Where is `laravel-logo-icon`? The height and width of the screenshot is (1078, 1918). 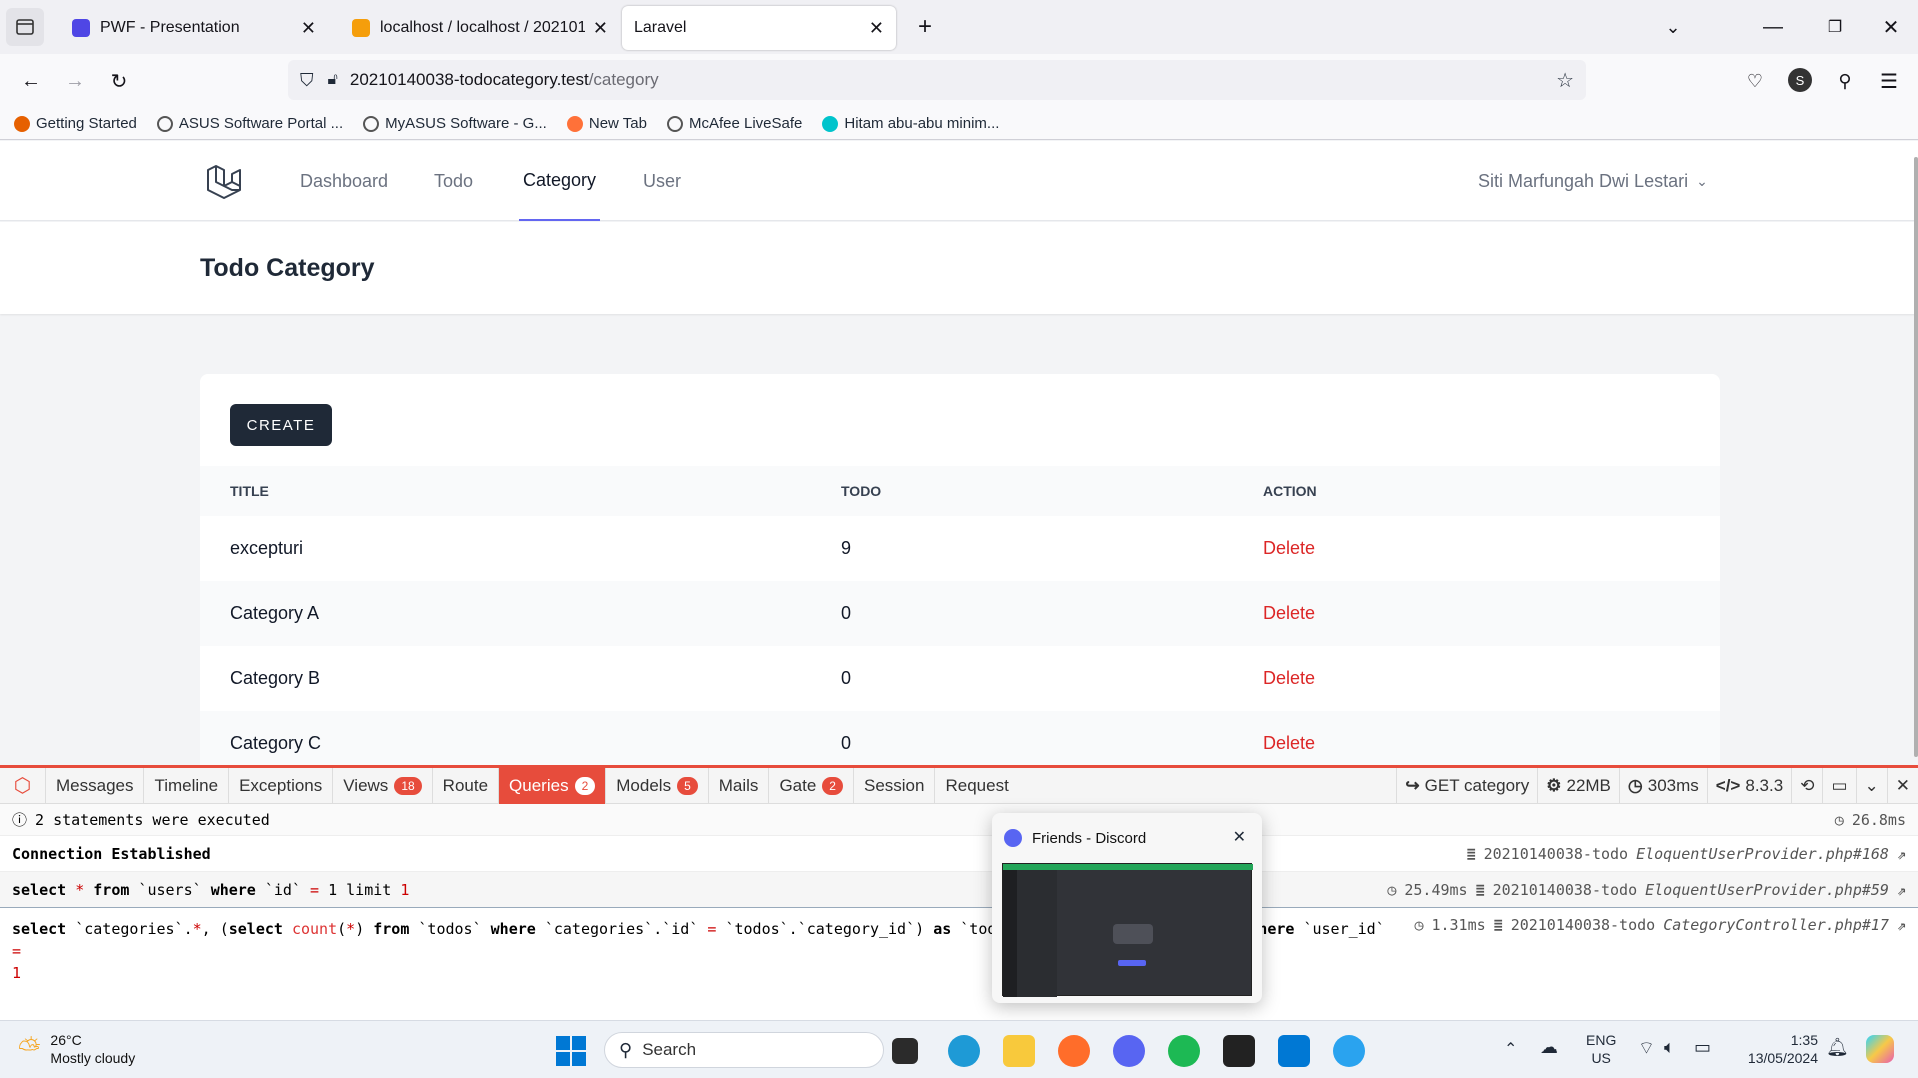 laravel-logo-icon is located at coordinates (224, 182).